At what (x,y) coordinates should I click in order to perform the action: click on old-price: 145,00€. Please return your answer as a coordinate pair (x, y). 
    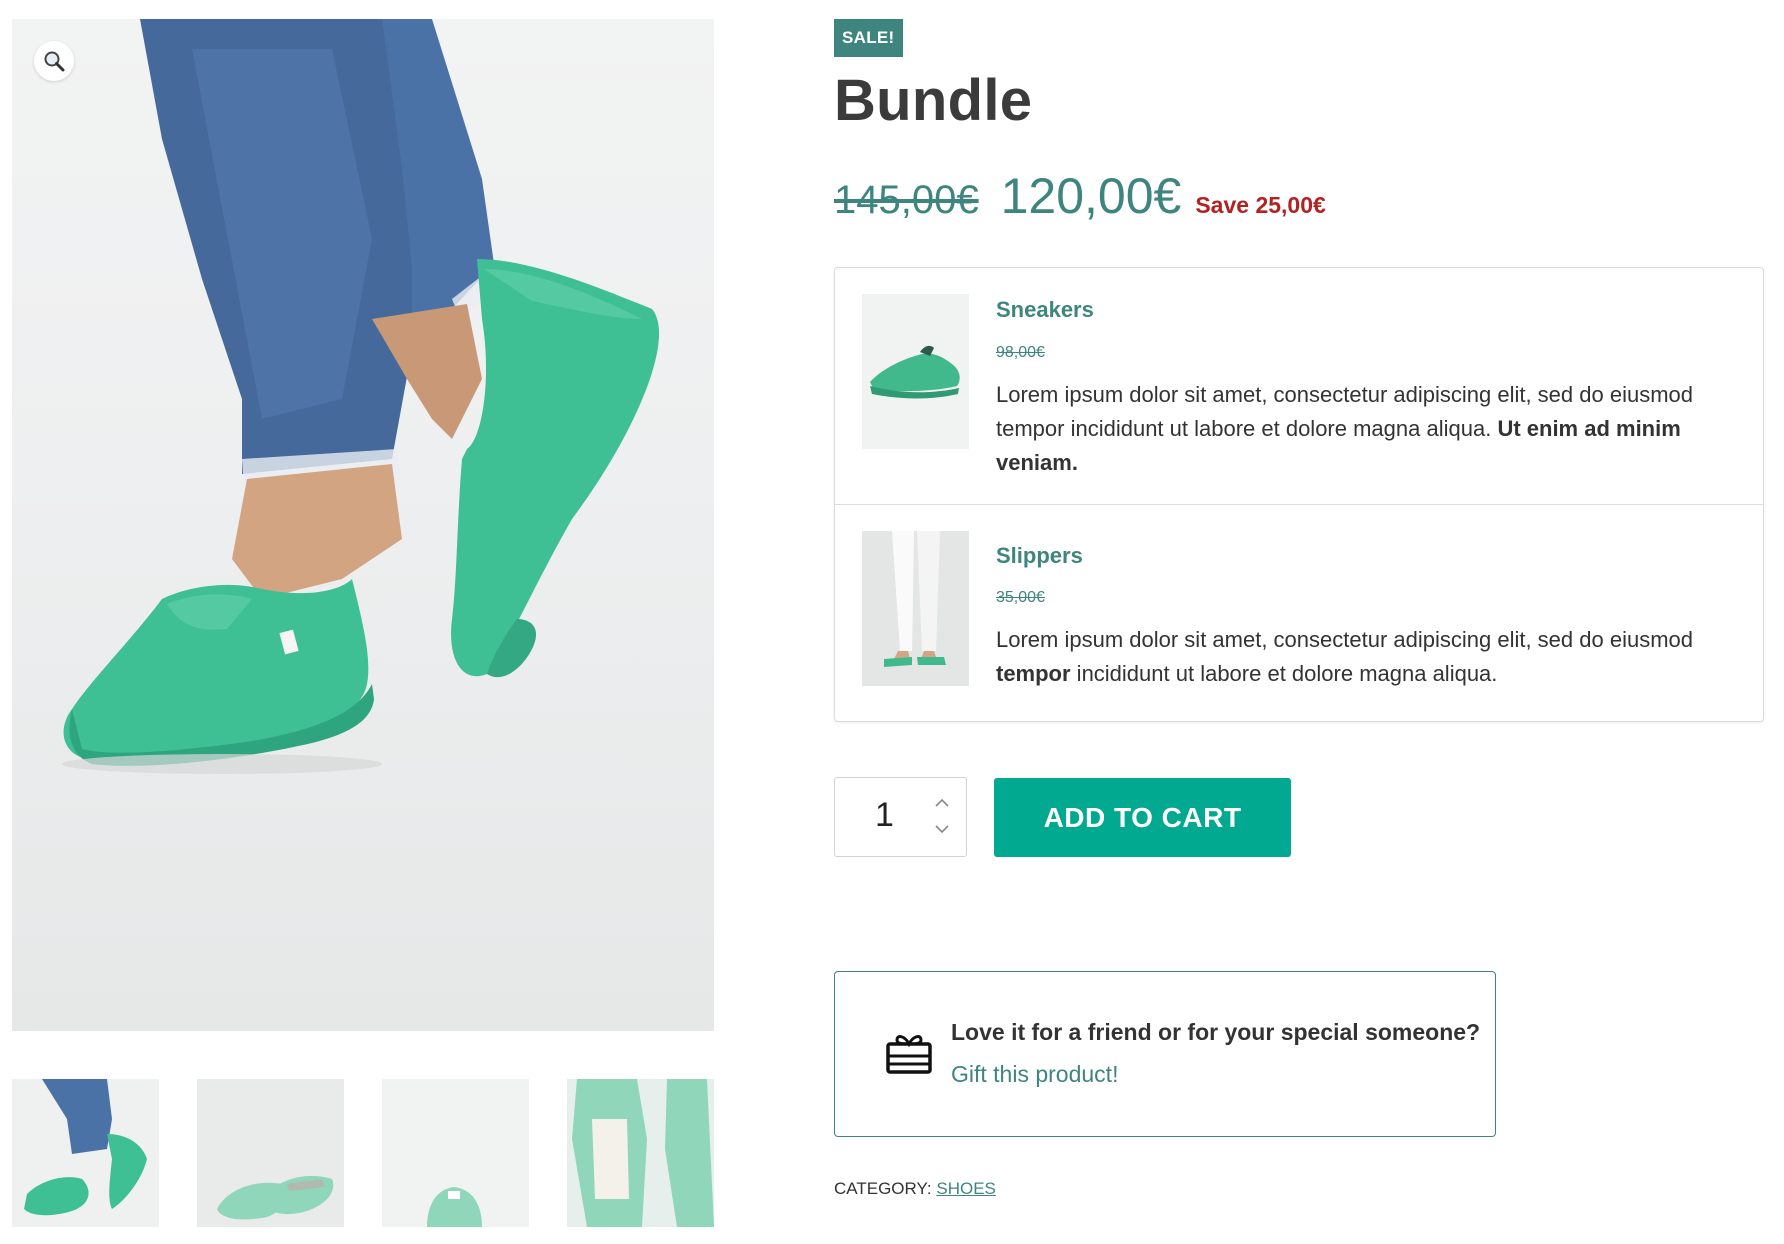
    Looking at the image, I should click on (906, 200).